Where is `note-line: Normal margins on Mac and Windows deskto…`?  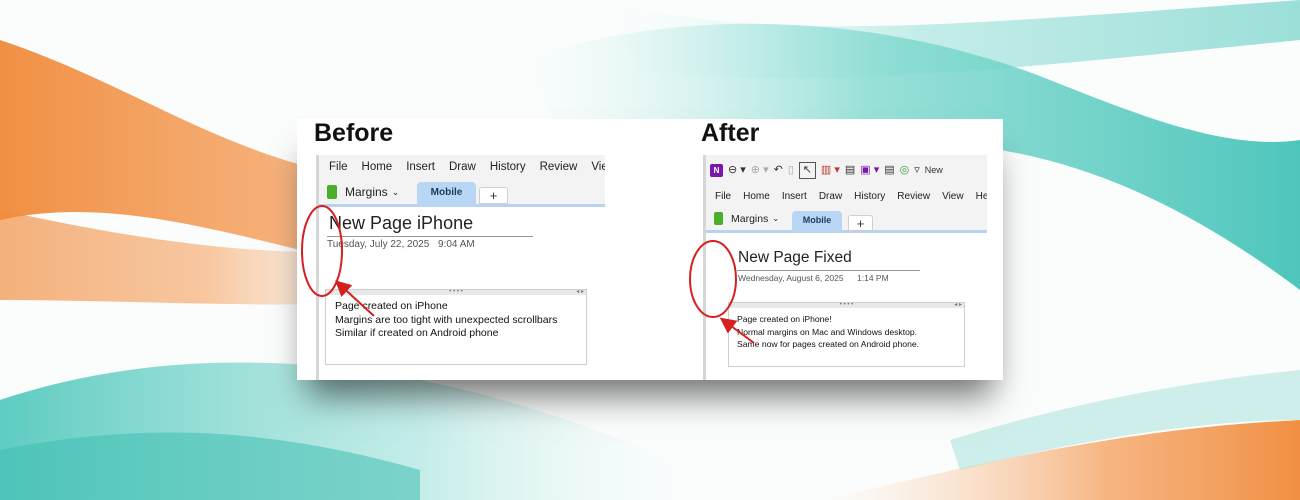
note-line: Normal margins on Mac and Windows deskto… is located at coordinates (827, 331).